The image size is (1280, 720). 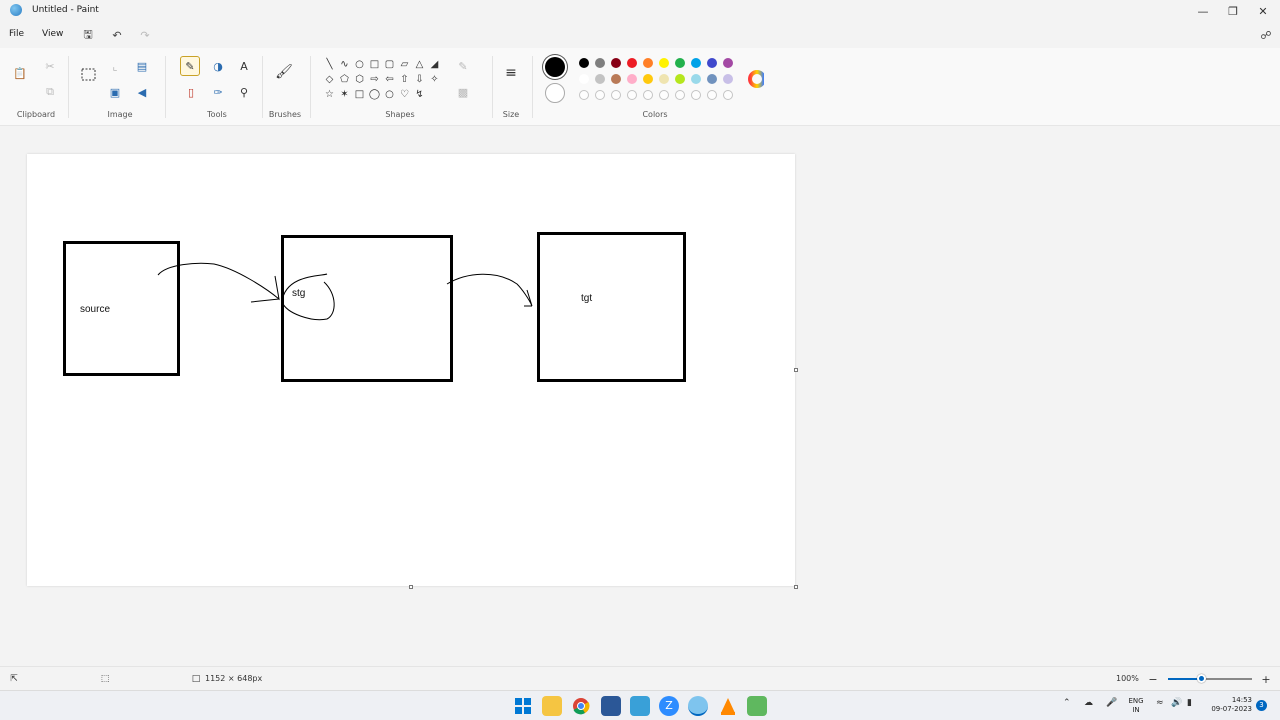 I want to click on four-point-star-shape-icon: ✧, so click(x=434, y=79).